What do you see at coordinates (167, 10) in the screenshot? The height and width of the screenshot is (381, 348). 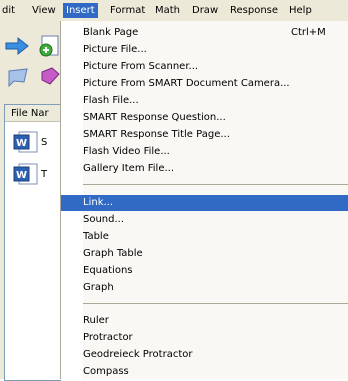 I see `menu-math: Math` at bounding box center [167, 10].